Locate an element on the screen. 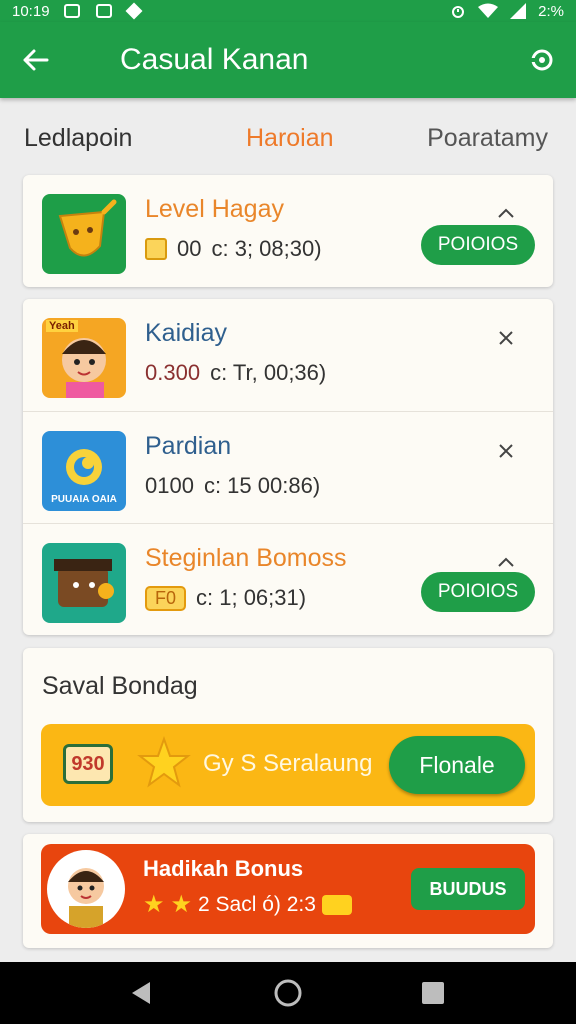  signal-icon is located at coordinates (518, 11).